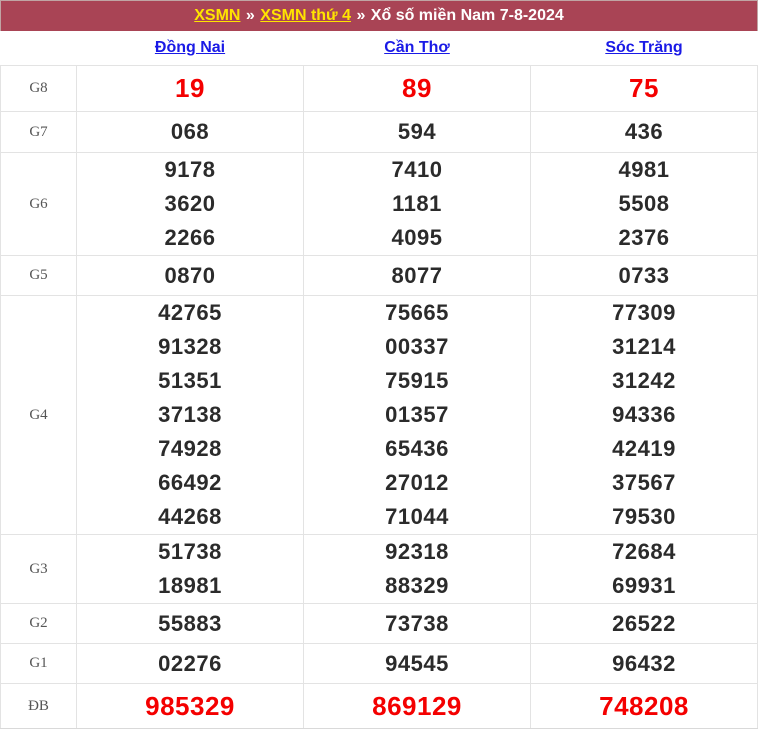 This screenshot has width=758, height=729. What do you see at coordinates (379, 48) in the screenshot?
I see `table-header-row: Đồng Nai Cần Thơ Sóc Trăng` at bounding box center [379, 48].